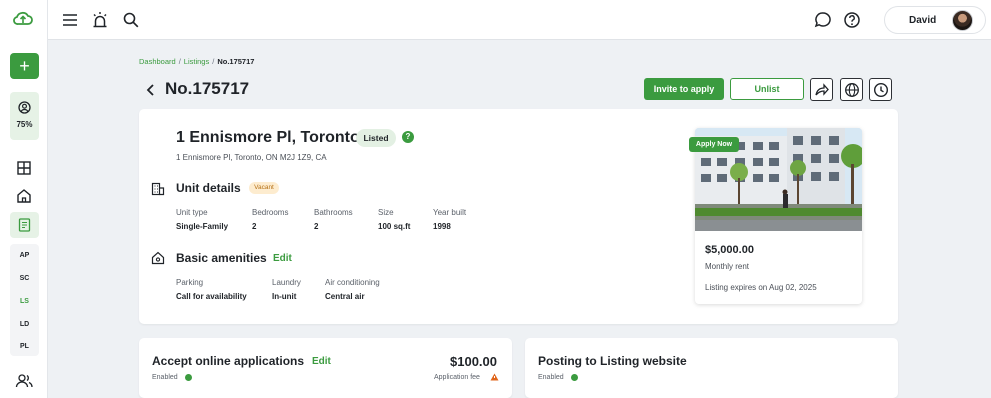 Image resolution: width=991 pixels, height=398 pixels. I want to click on applications-status: Enabled, so click(165, 377).